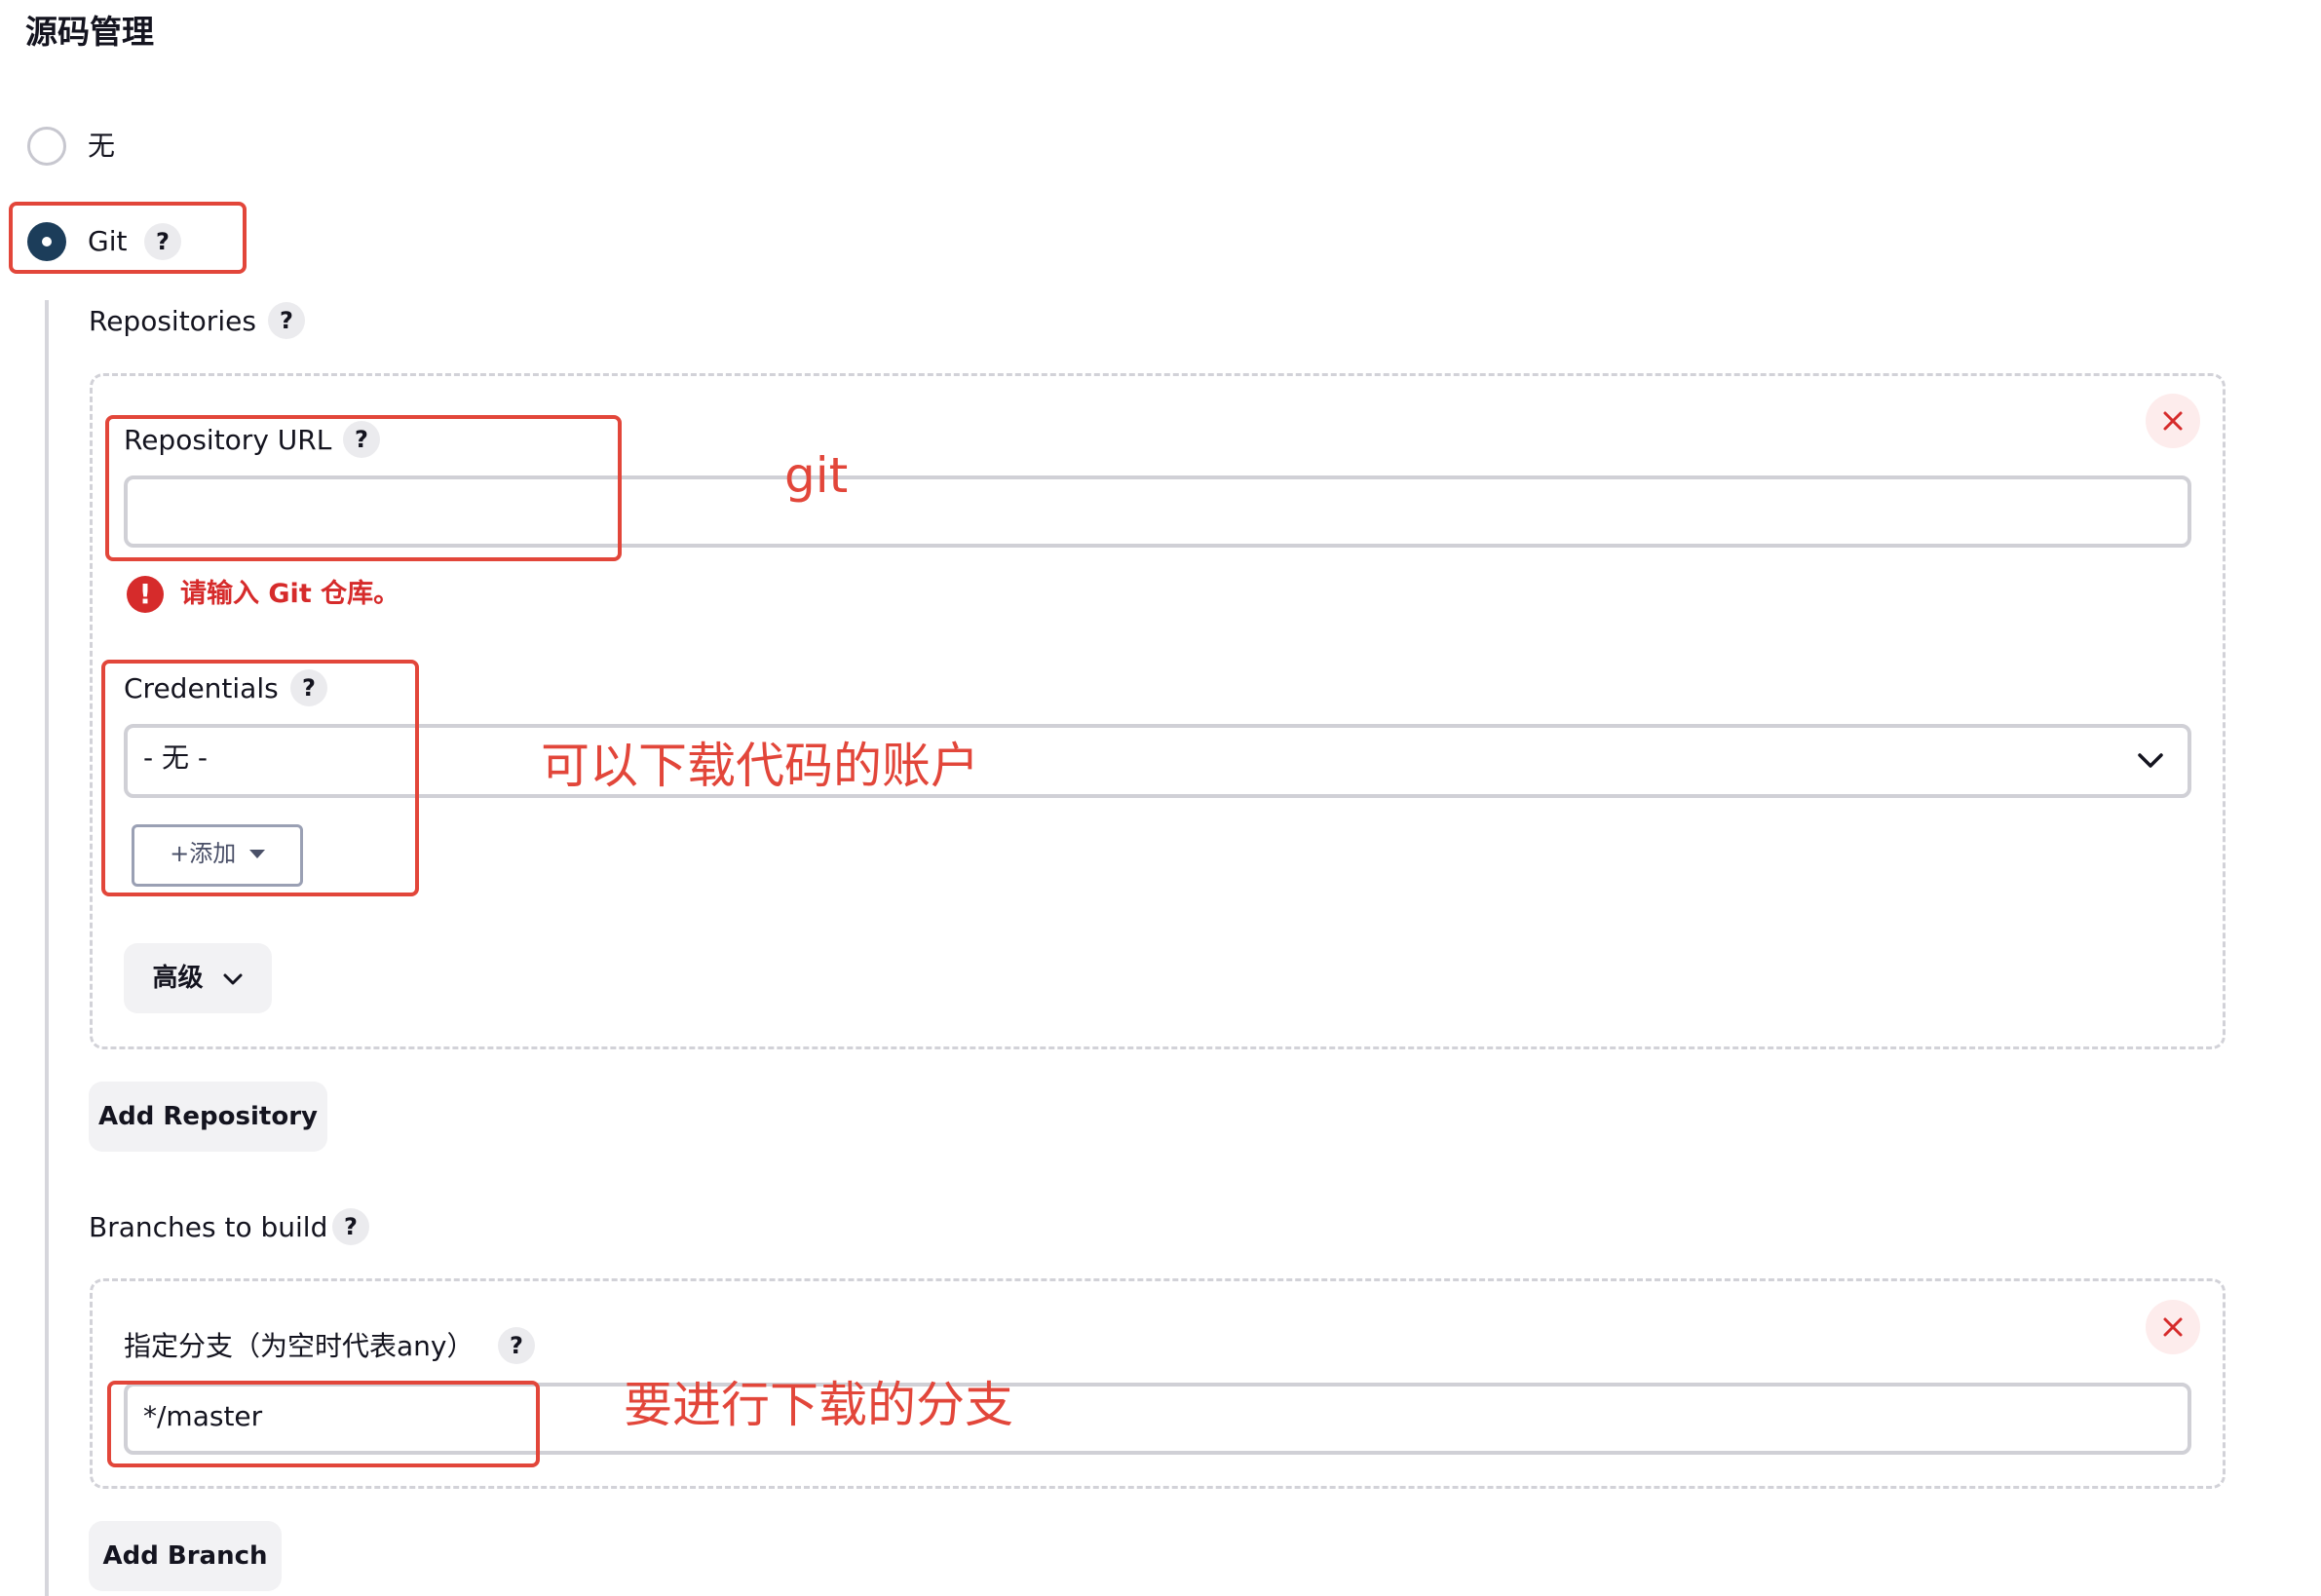 Image resolution: width=2321 pixels, height=1596 pixels. I want to click on add-branch-button: Add Branch, so click(186, 1556).